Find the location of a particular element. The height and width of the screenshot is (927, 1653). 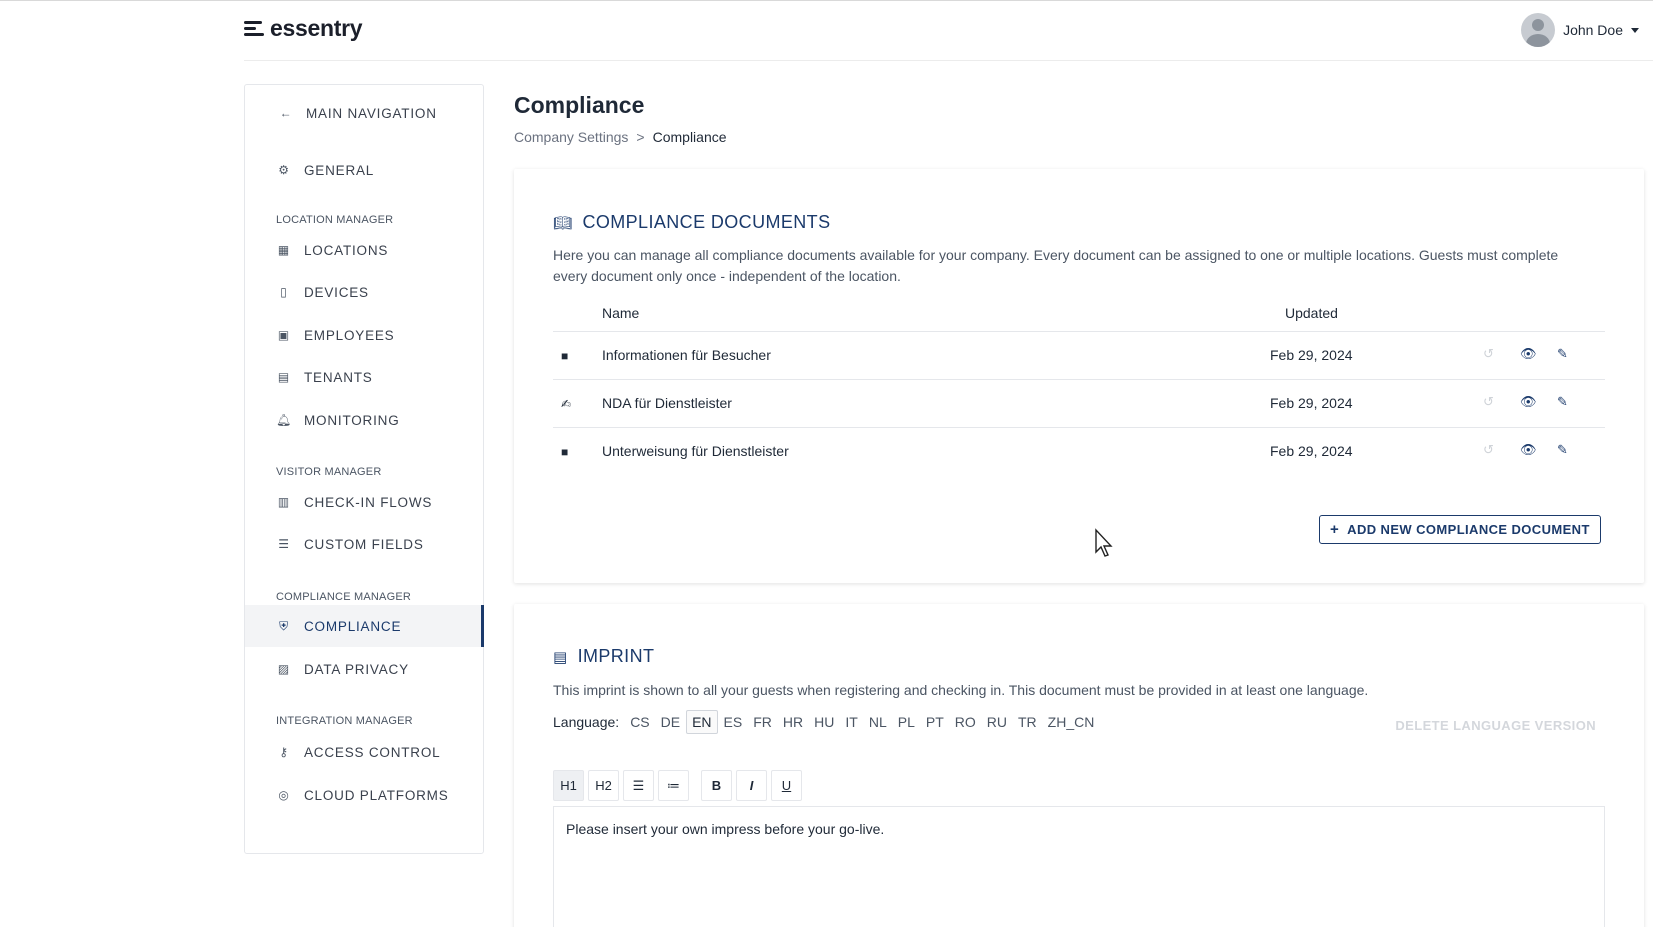

building-icon: ▦ is located at coordinates (284, 250).